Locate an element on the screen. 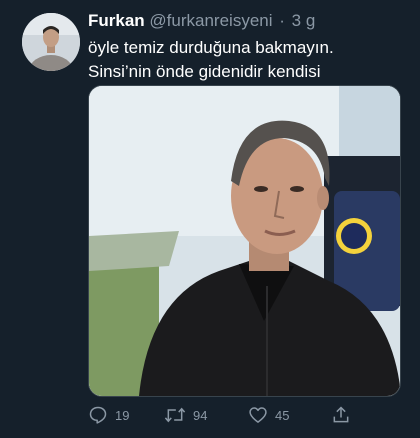 This screenshot has width=420, height=438. retweet-icon is located at coordinates (175, 415).